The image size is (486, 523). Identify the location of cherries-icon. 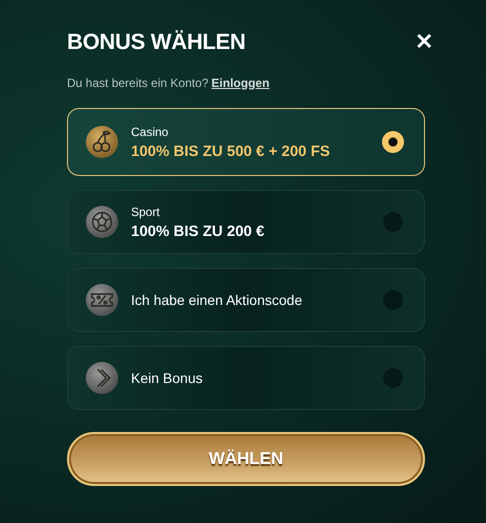
(102, 142).